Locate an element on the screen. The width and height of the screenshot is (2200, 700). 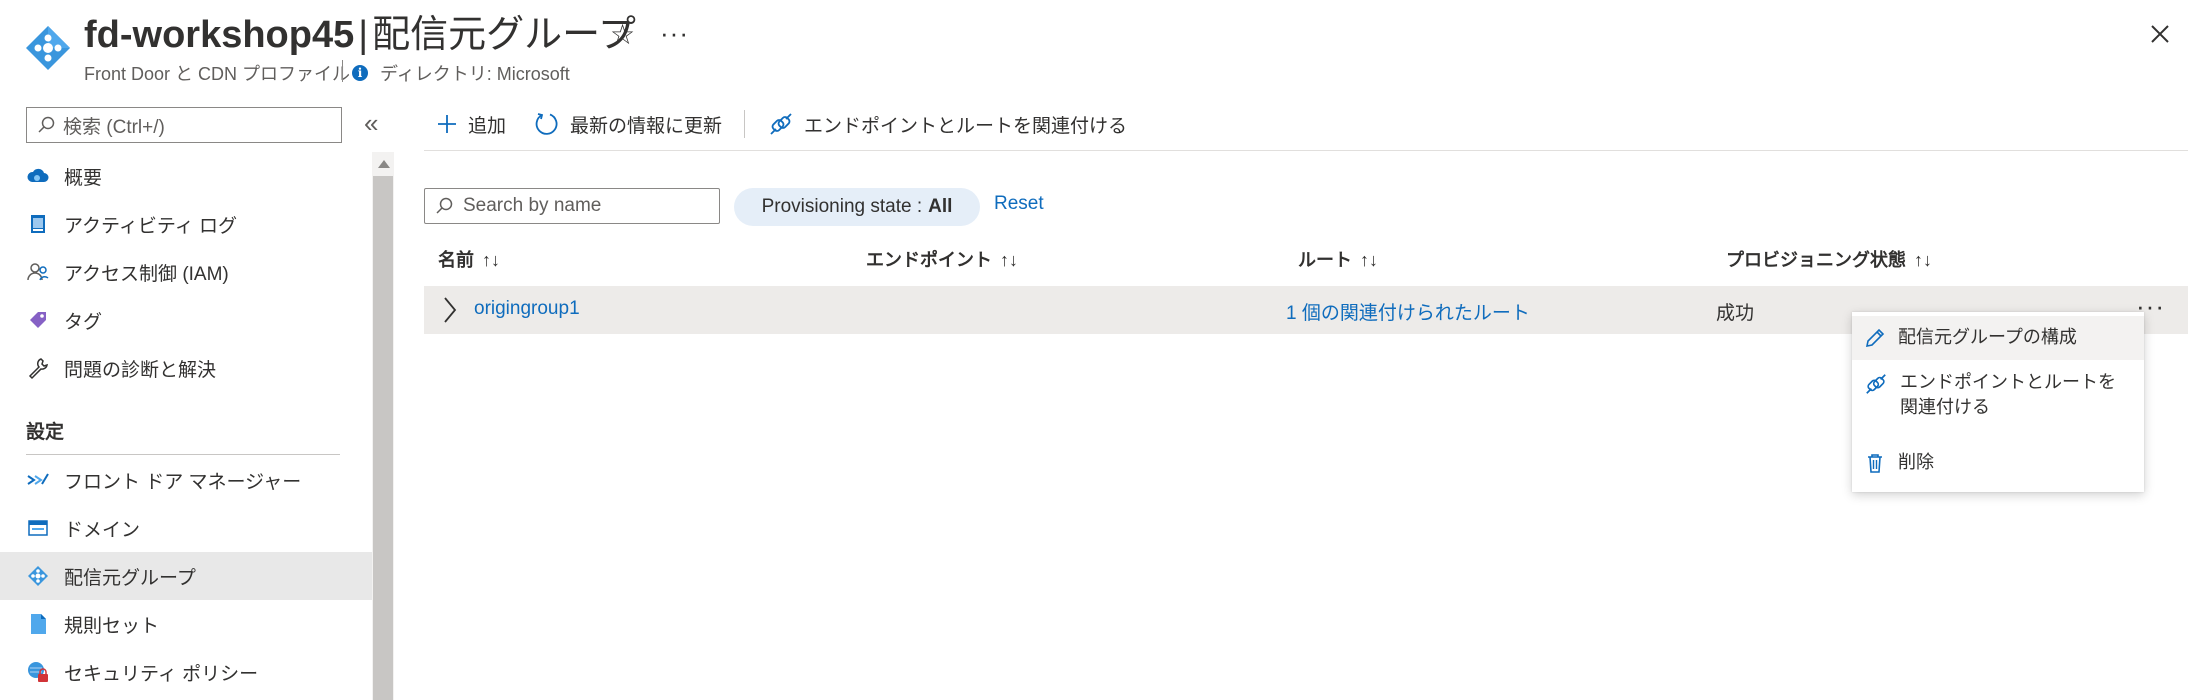
sidebar-item-origin-groups: 配信元グループ is located at coordinates (186, 576).